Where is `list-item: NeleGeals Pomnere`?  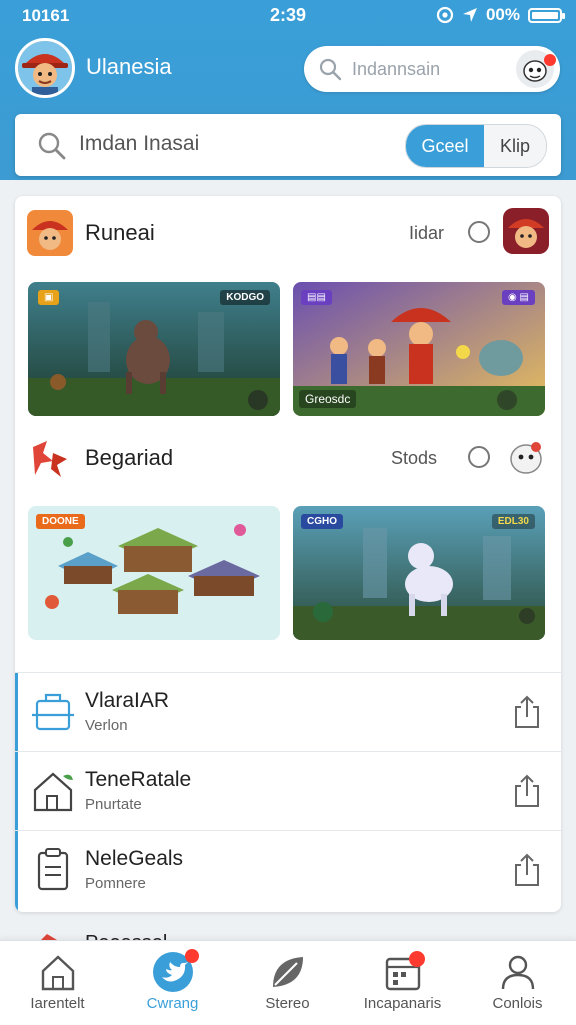 list-item: NeleGeals Pomnere is located at coordinates (288, 870).